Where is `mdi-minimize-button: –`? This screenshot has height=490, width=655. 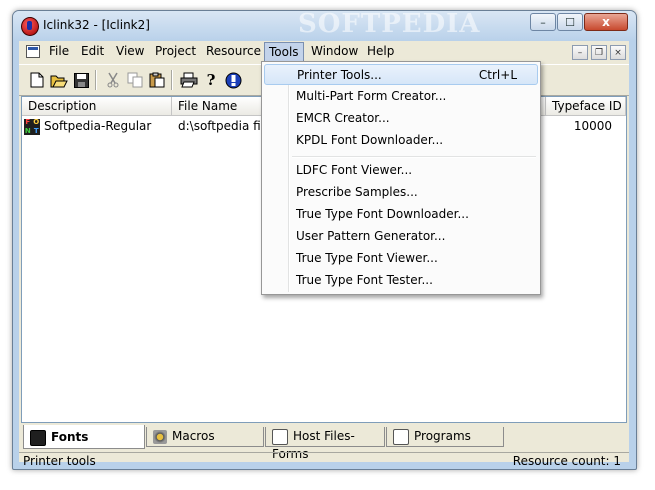
mdi-minimize-button: – is located at coordinates (580, 52).